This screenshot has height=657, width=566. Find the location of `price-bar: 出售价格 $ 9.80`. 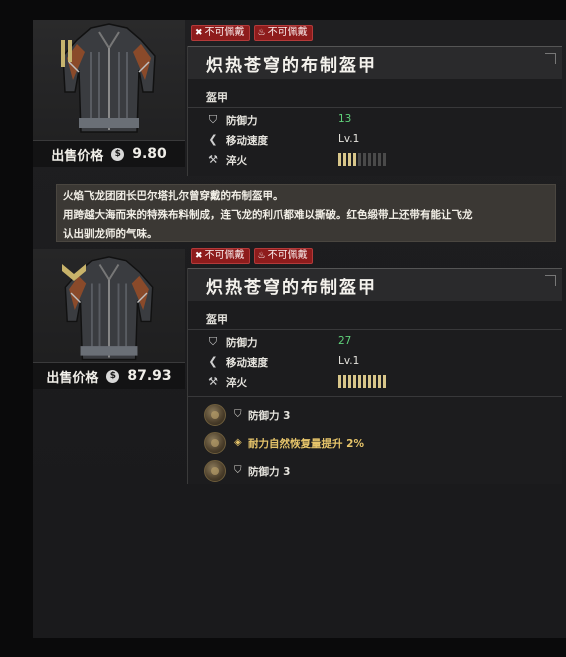

price-bar: 出售价格 $ 9.80 is located at coordinates (109, 153).